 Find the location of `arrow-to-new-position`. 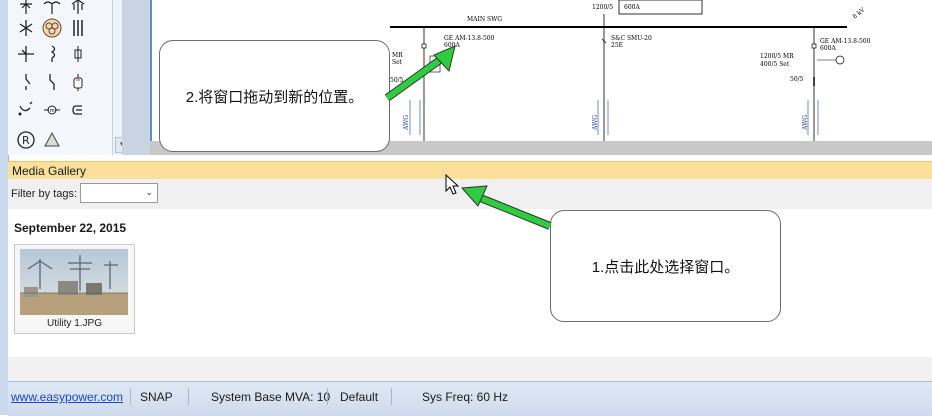

arrow-to-new-position is located at coordinates (420, 73).